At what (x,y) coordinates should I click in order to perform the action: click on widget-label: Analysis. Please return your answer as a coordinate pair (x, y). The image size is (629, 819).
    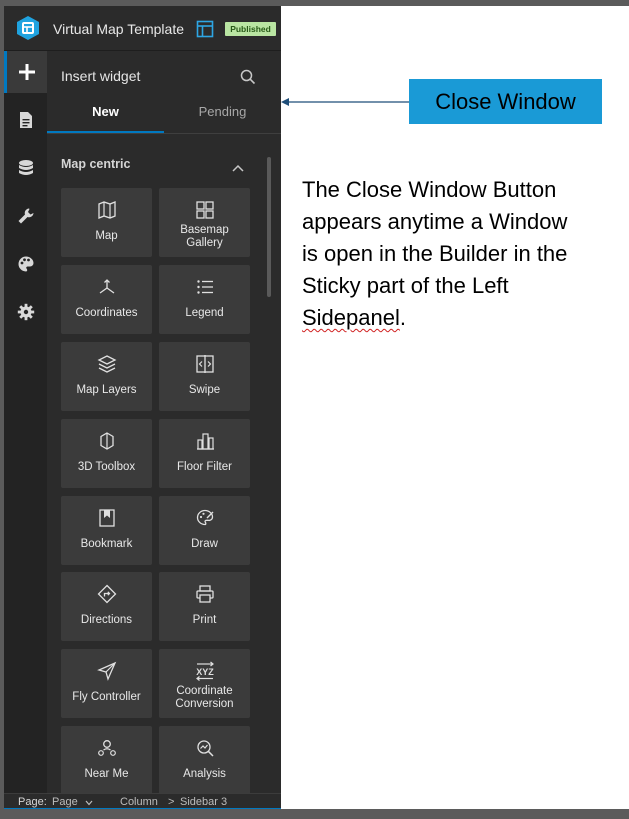
    Looking at the image, I should click on (204, 774).